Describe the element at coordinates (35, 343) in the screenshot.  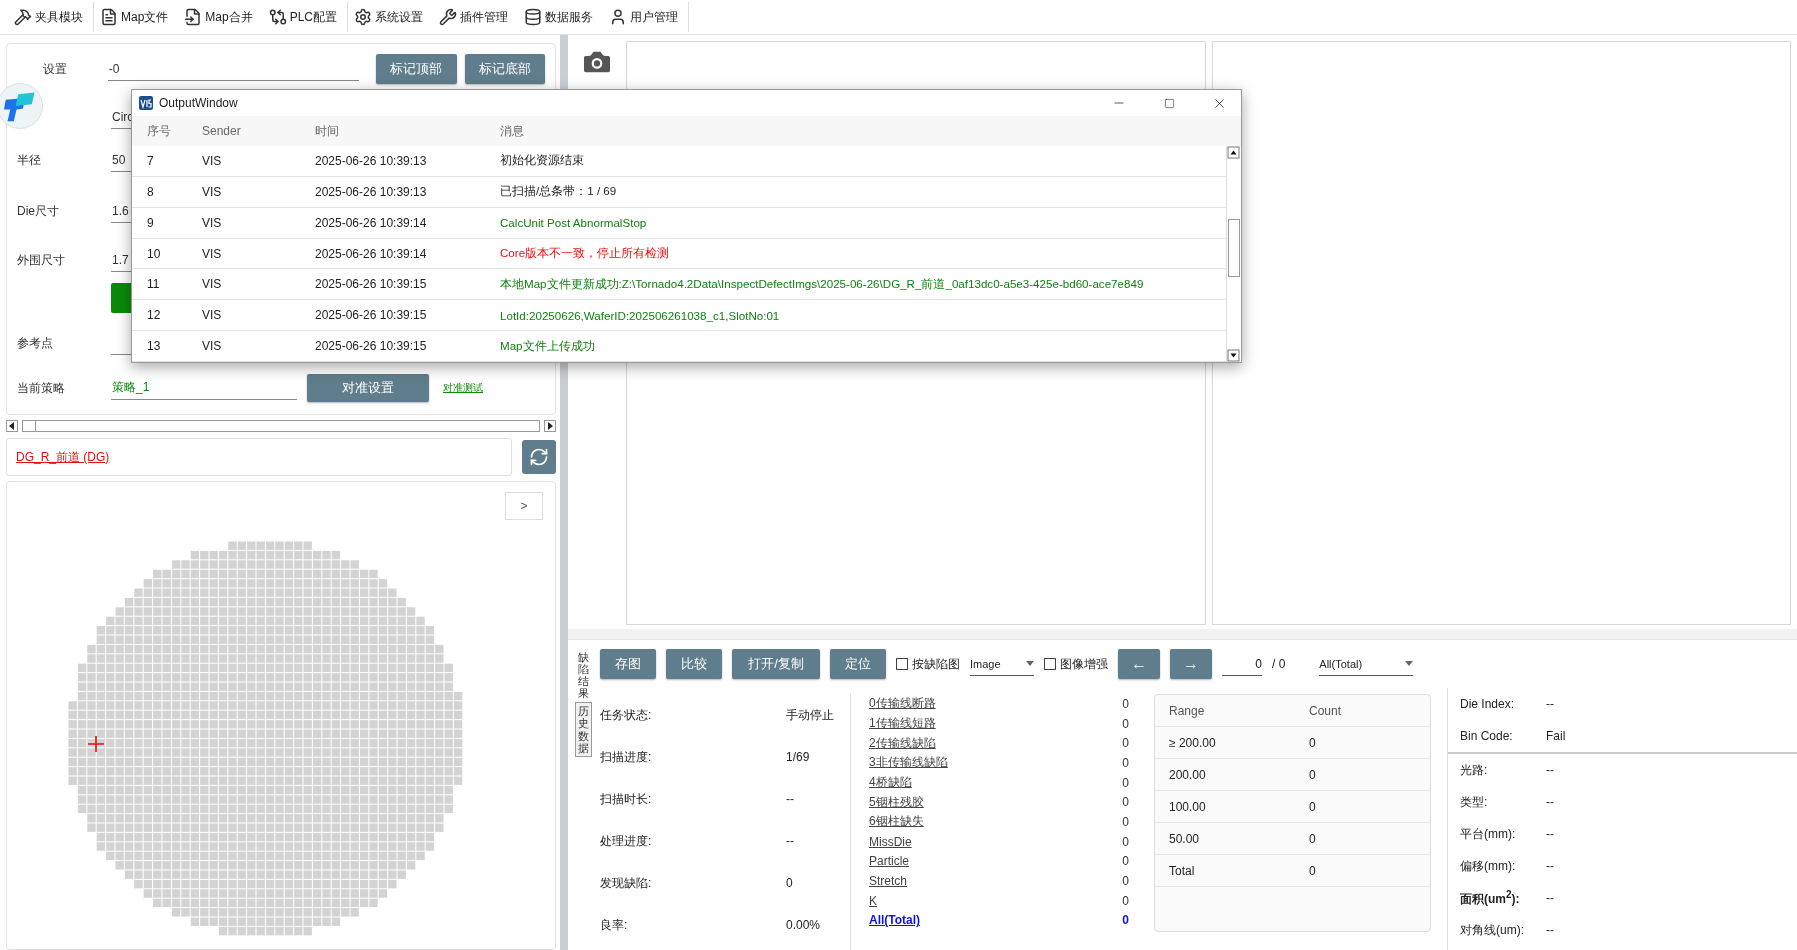
I see `field-label: 参考点` at that location.